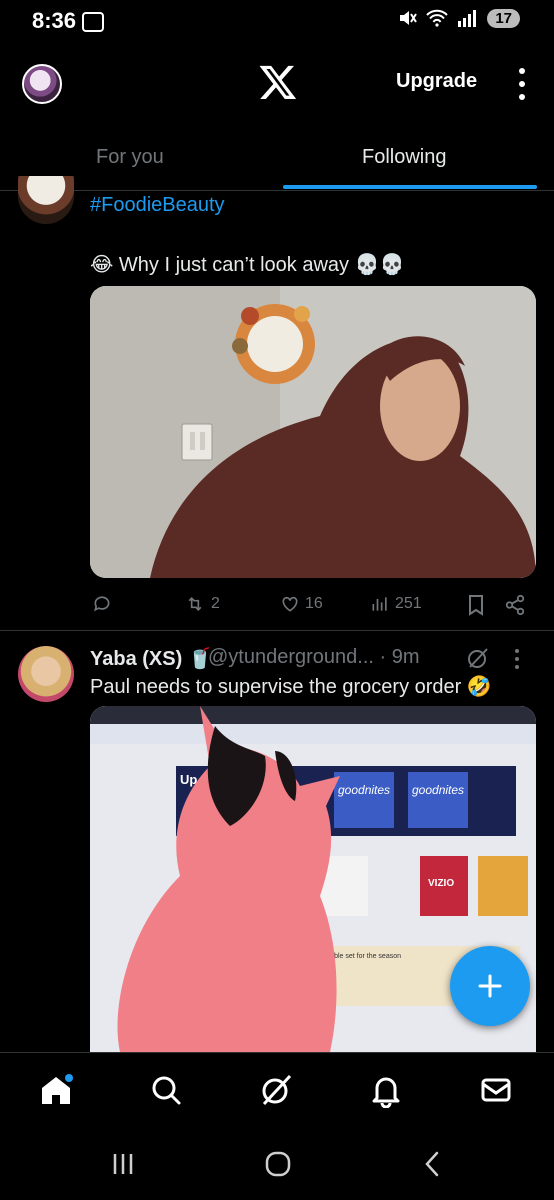 This screenshot has height=1200, width=554. What do you see at coordinates (476, 605) in the screenshot?
I see `bookmark-icon` at bounding box center [476, 605].